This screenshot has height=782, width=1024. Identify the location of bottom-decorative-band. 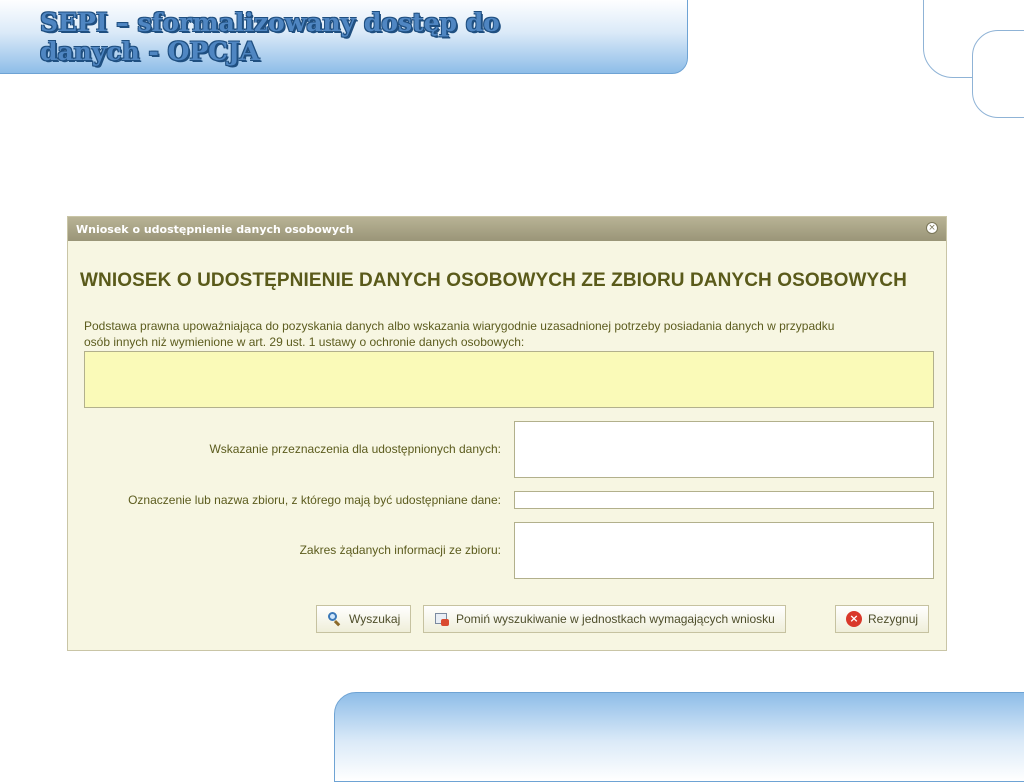
(679, 737).